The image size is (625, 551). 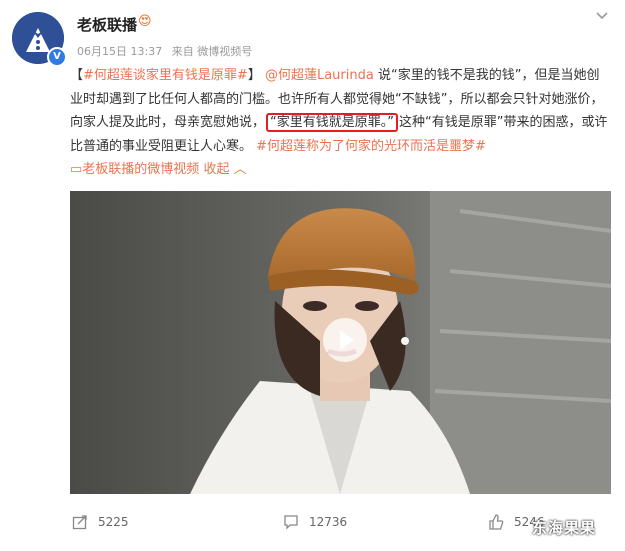 I want to click on repost-button: 5225, so click(x=100, y=522).